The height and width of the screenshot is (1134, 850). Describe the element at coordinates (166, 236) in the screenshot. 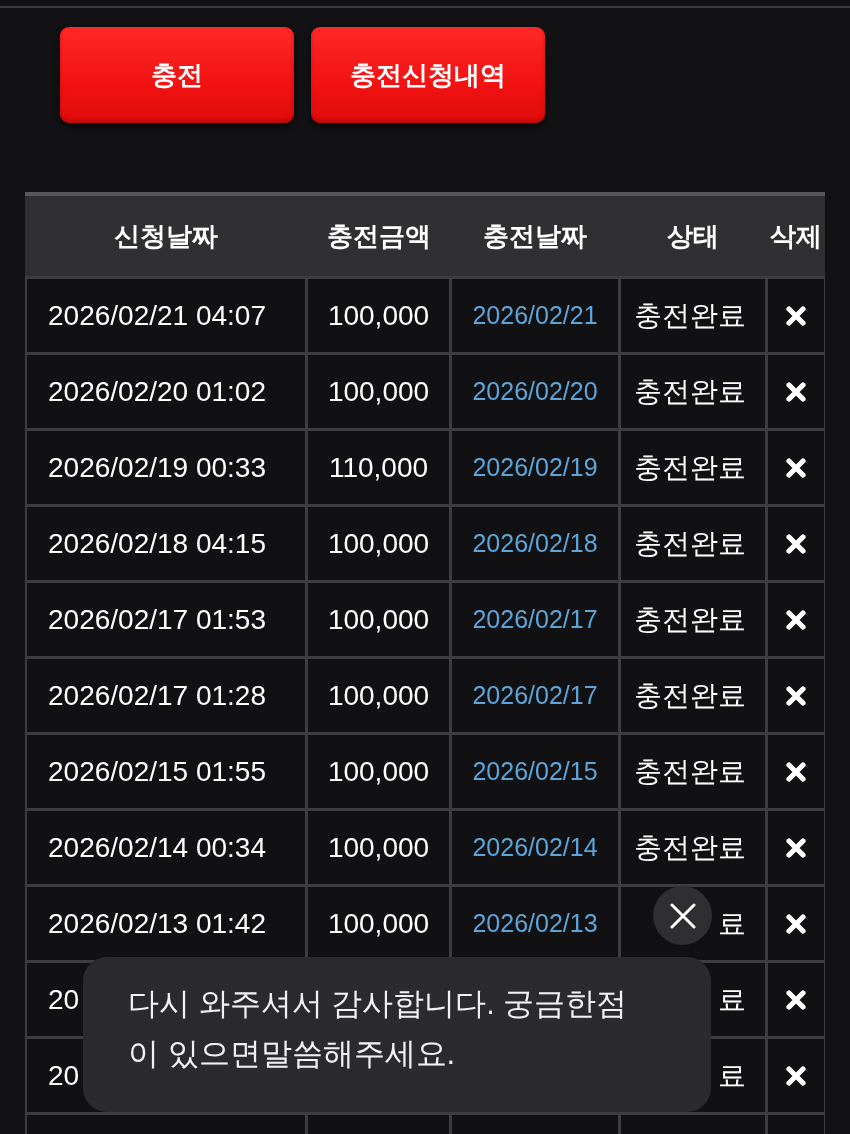

I see `column-header: 신청날짜` at that location.